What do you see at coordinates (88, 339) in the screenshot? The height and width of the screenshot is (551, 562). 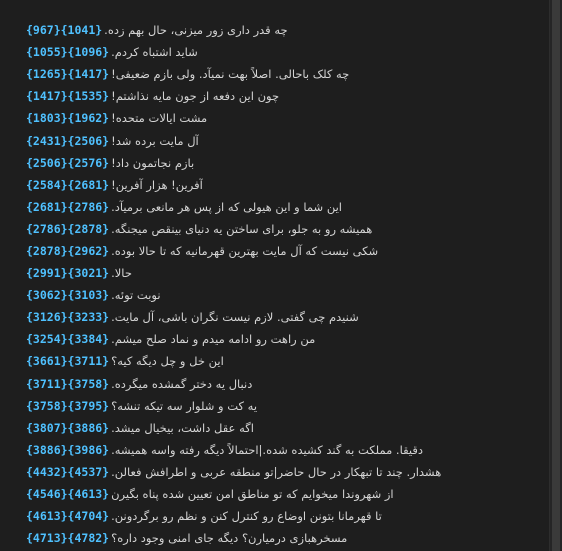 I see `end-frame: {3384}` at bounding box center [88, 339].